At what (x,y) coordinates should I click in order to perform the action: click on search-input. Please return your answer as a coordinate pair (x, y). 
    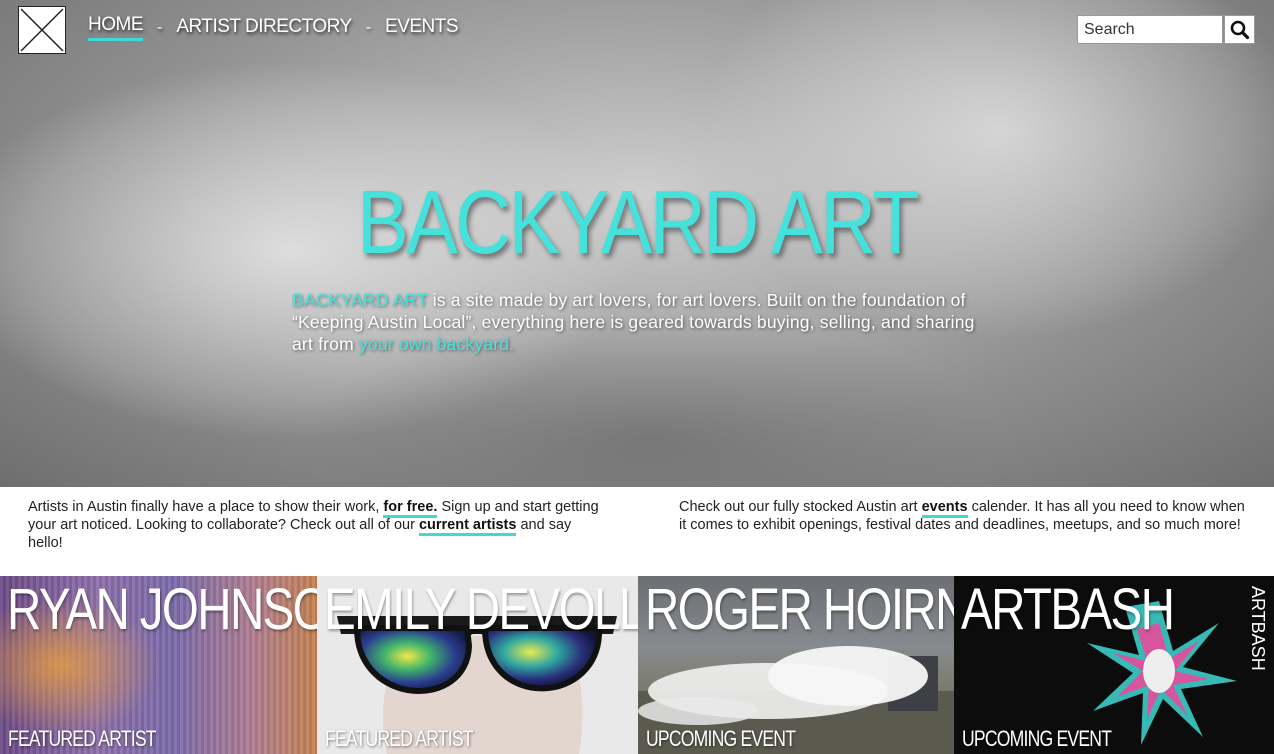
    Looking at the image, I should click on (1150, 29).